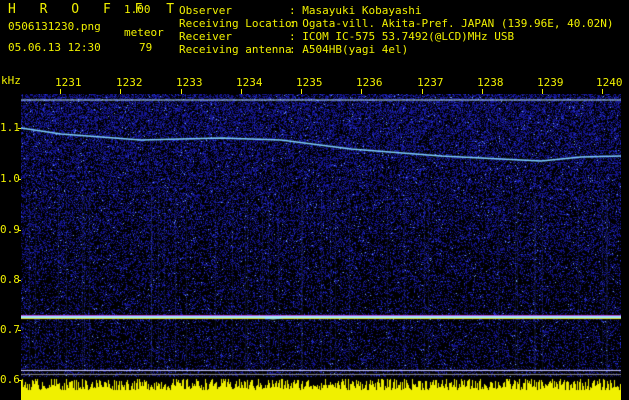 Image resolution: width=629 pixels, height=400 pixels. I want to click on x-tick-1236: 1236, so click(369, 82).